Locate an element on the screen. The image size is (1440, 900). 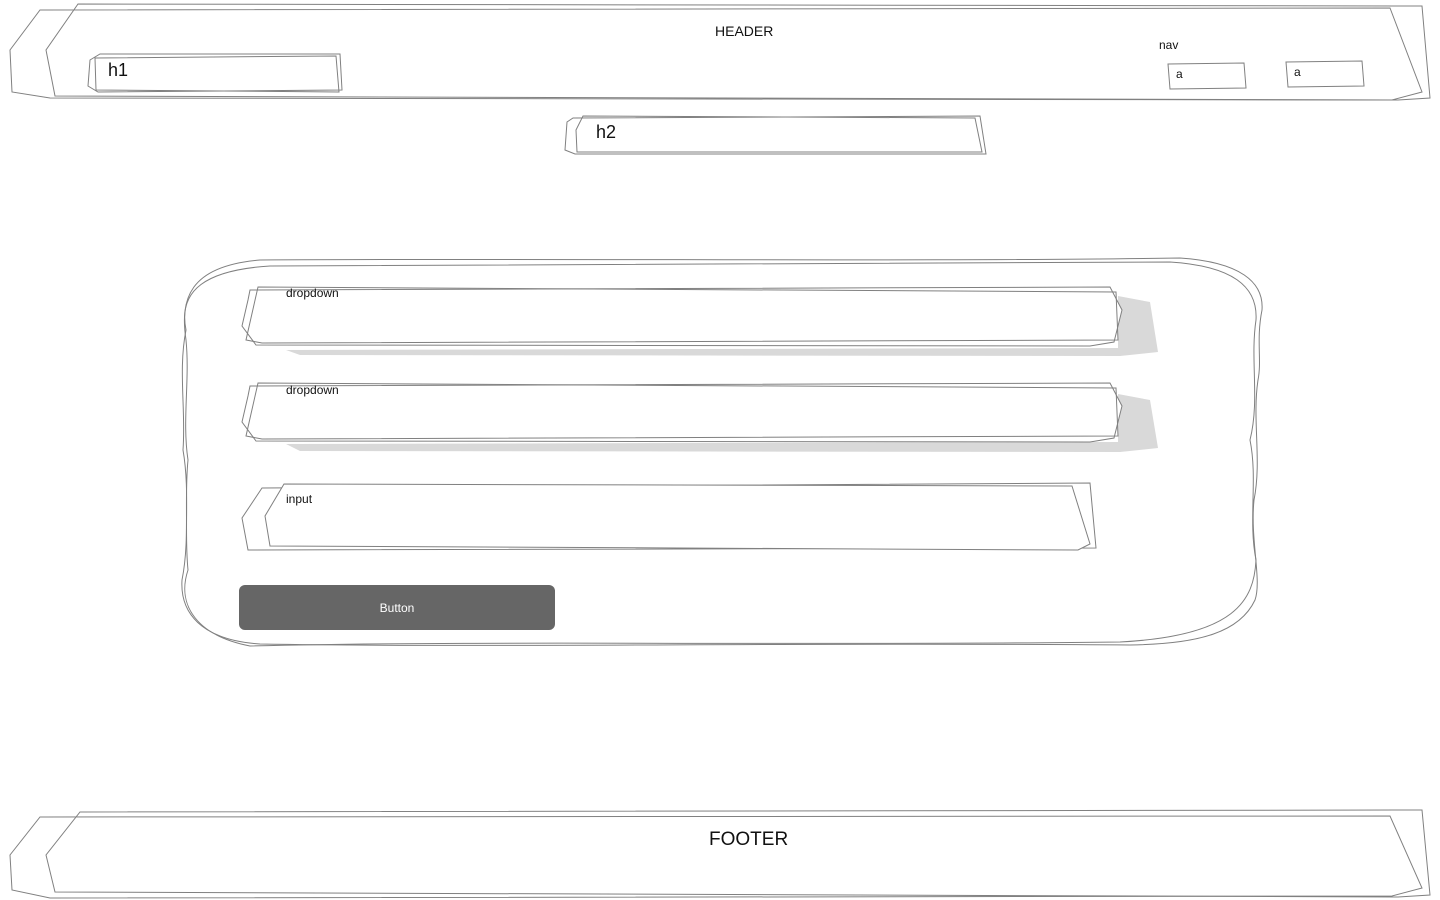
dropdown-1: dropdown is located at coordinates (683, 315).